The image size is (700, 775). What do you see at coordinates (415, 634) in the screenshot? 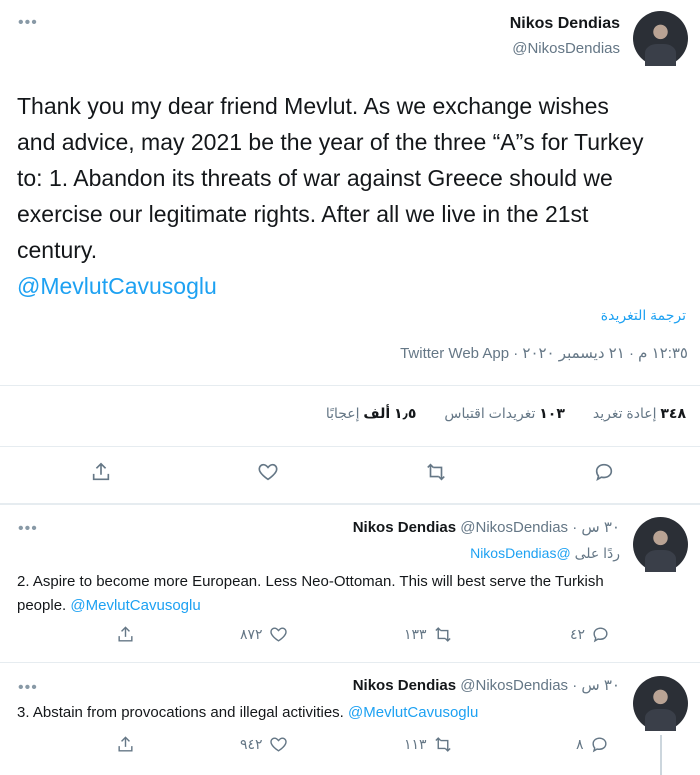
I see `retweet-count: ١٣٣` at bounding box center [415, 634].